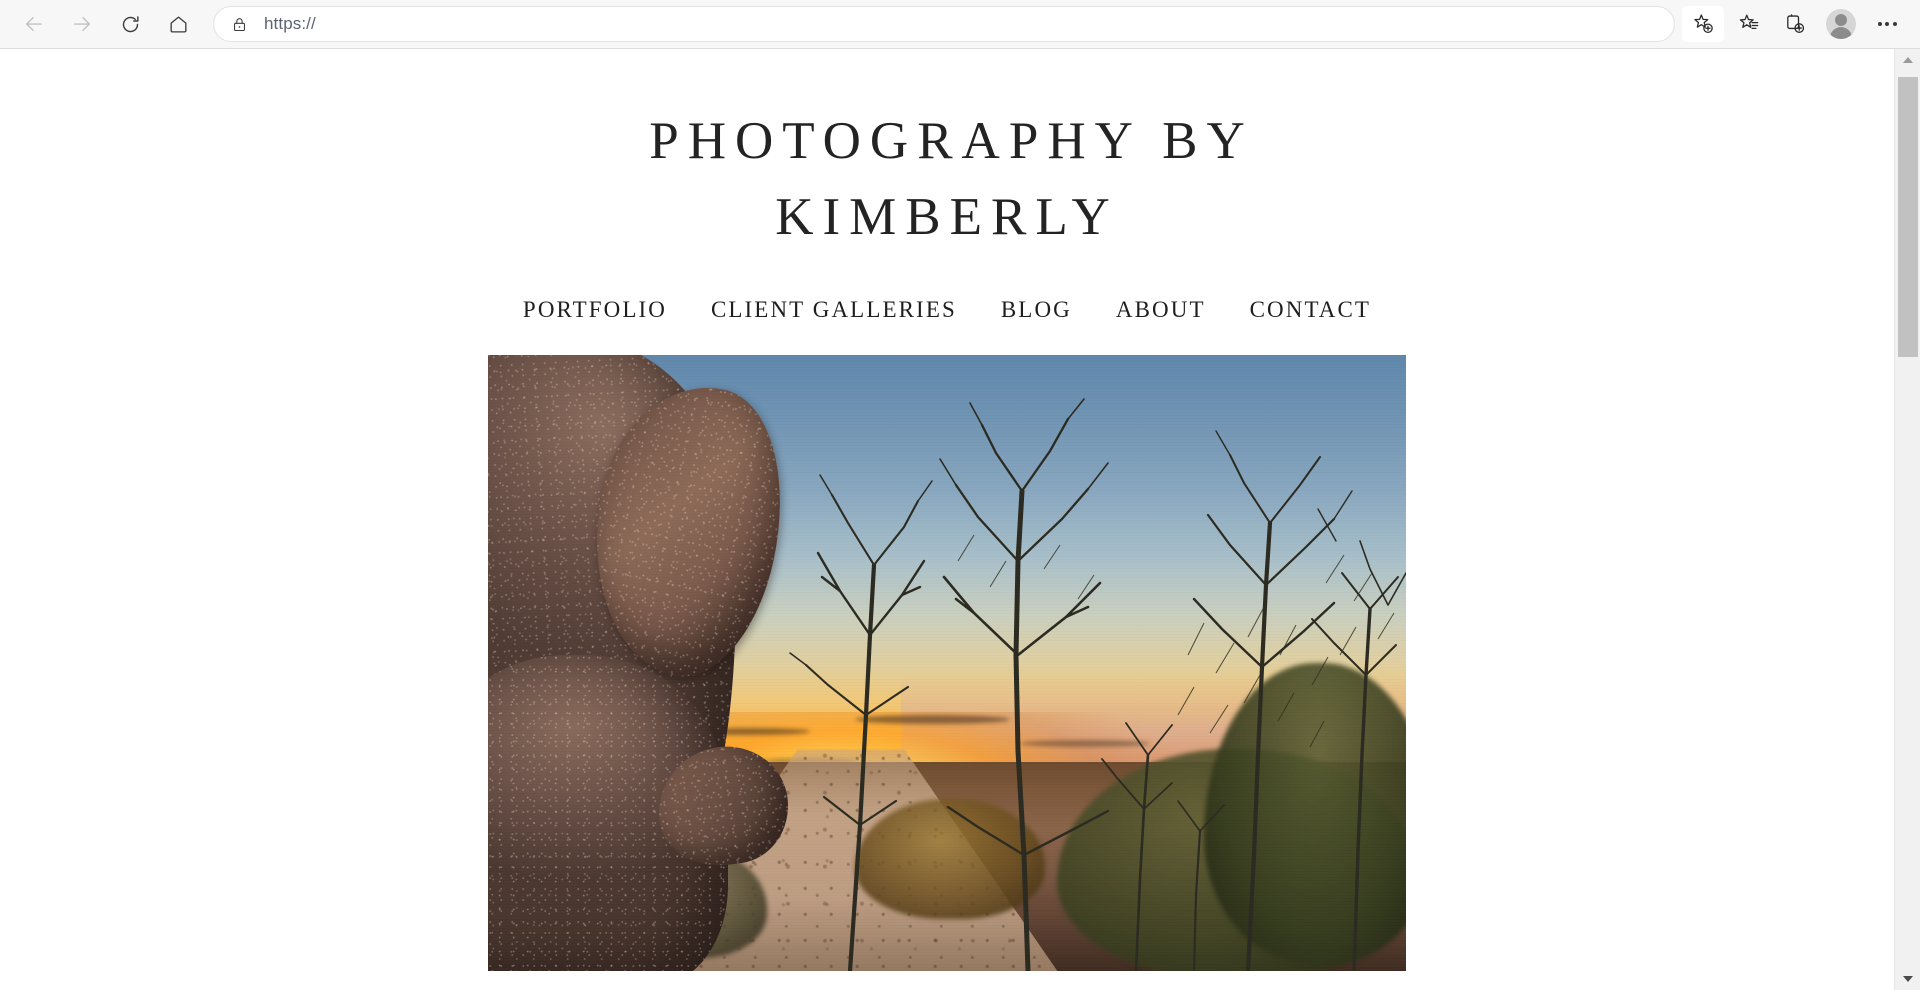 The width and height of the screenshot is (1920, 990). I want to click on collections-plus-icon, so click(1796, 23).